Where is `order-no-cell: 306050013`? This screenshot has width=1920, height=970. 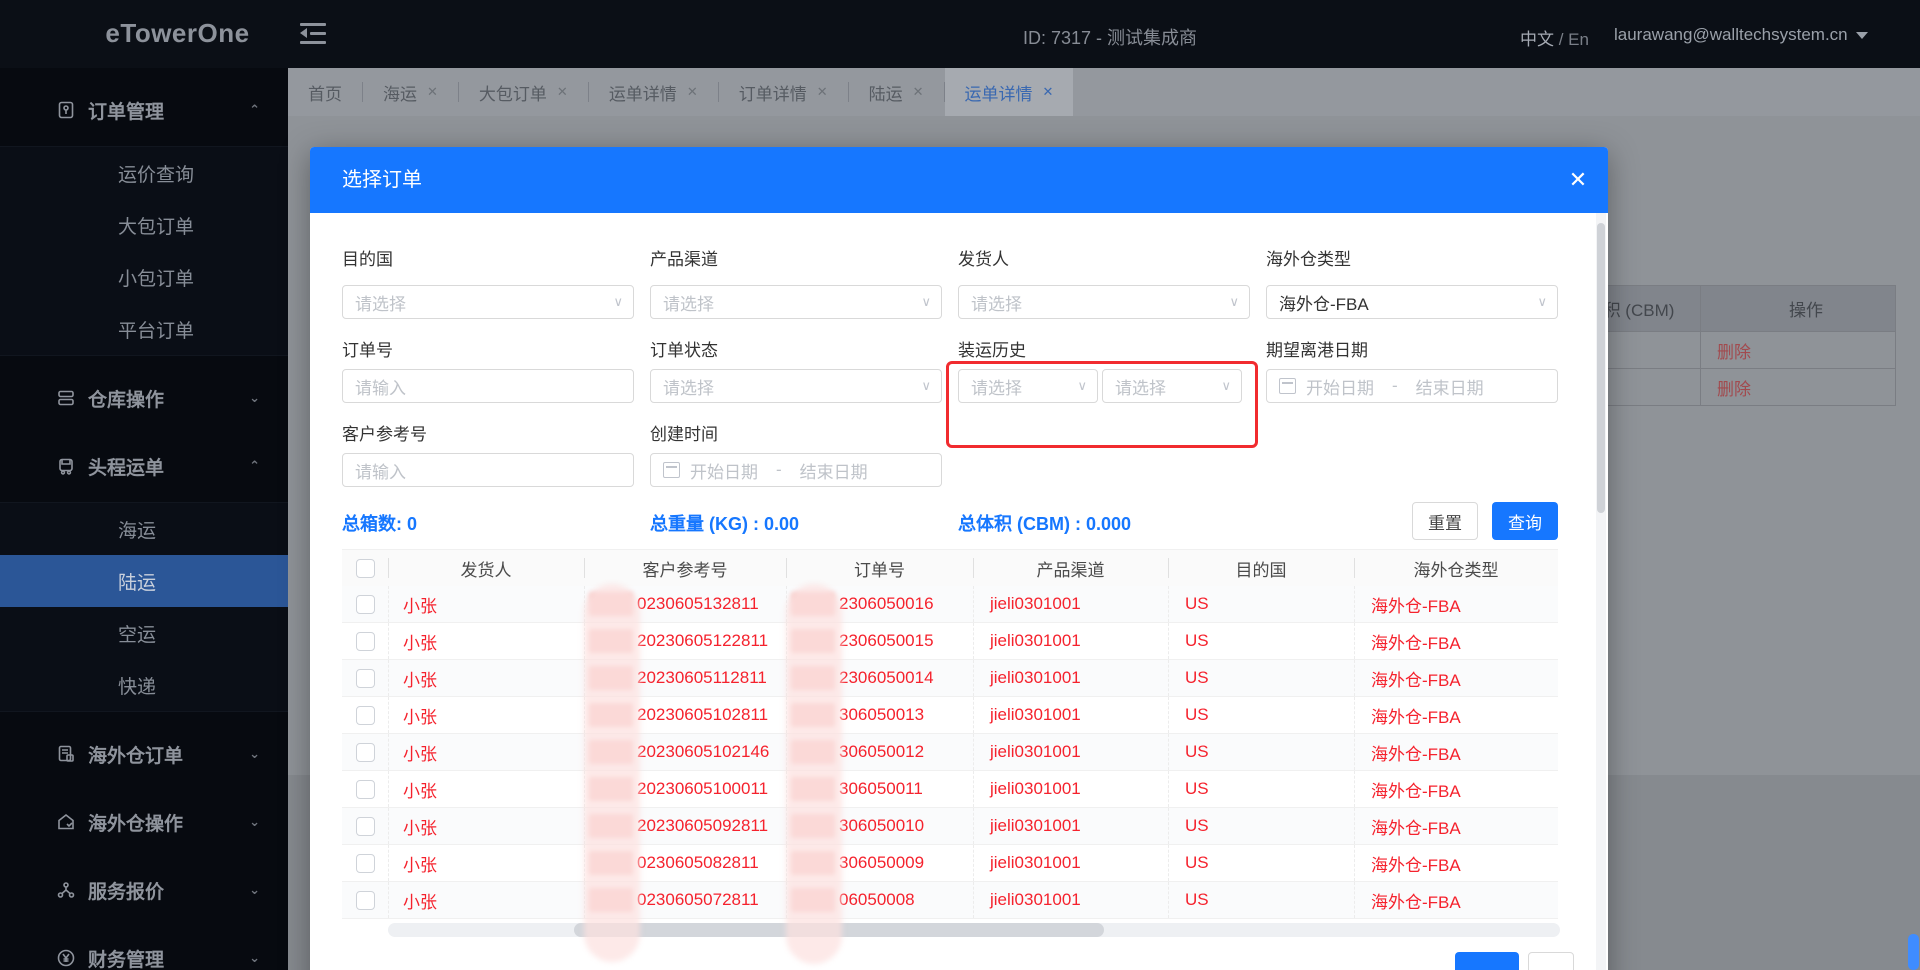 order-no-cell: 306050013 is located at coordinates (879, 715).